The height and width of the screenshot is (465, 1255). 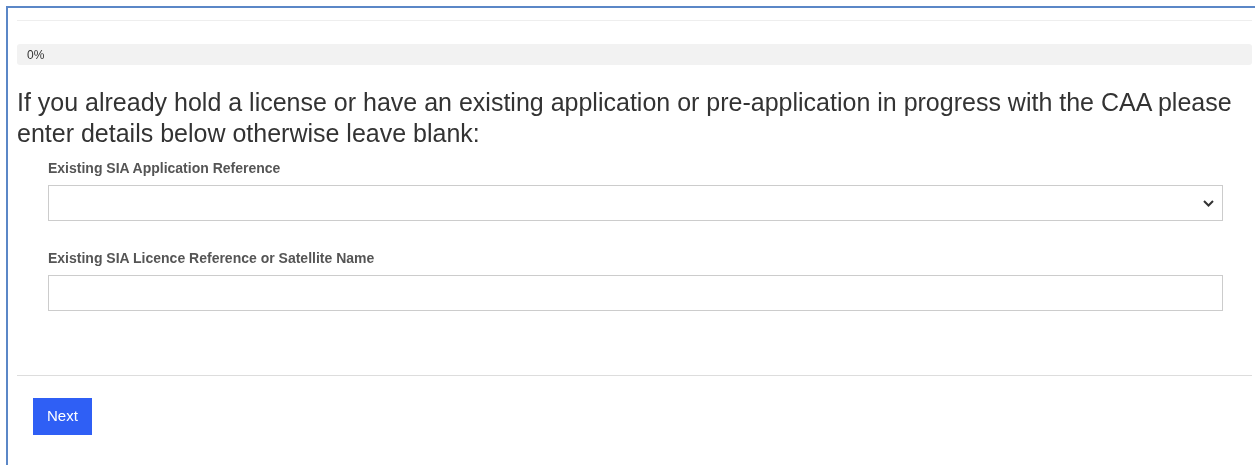 I want to click on chevron-down-icon, so click(x=1208, y=203).